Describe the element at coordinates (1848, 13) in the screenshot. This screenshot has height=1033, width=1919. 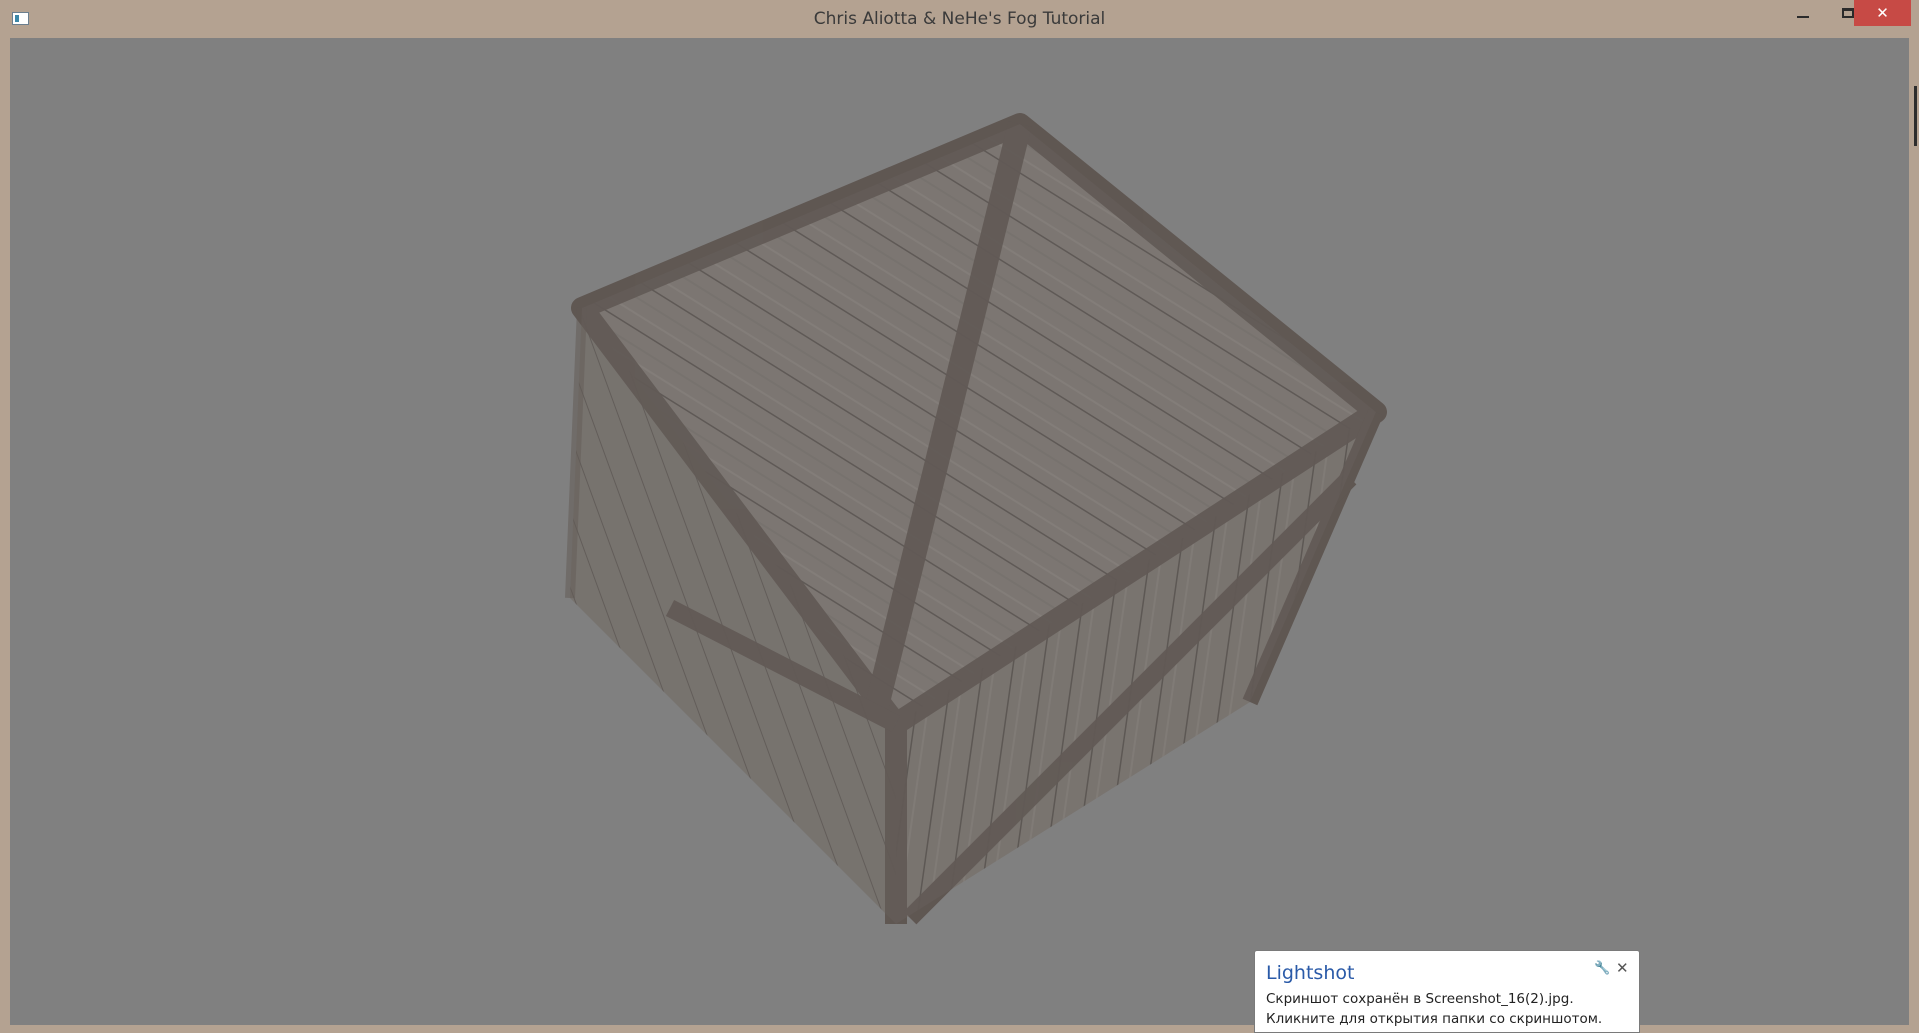
I see `maximize-icon` at that location.